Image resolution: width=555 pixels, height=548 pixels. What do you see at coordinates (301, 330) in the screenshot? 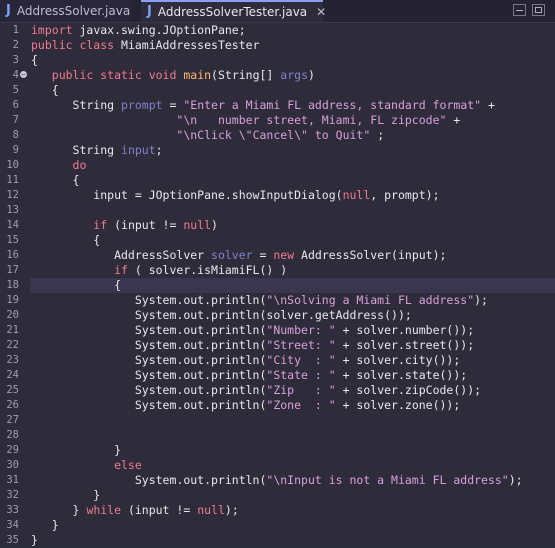
I see `code-token: "Number: "` at bounding box center [301, 330].